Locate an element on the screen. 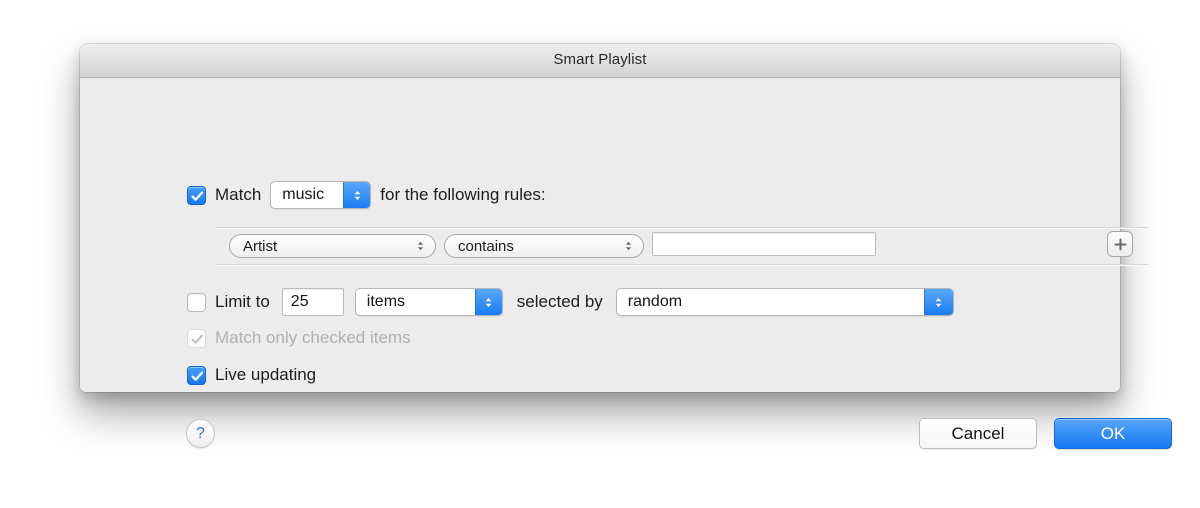 The height and width of the screenshot is (508, 1200). ok-button-label: OK is located at coordinates (1113, 433).